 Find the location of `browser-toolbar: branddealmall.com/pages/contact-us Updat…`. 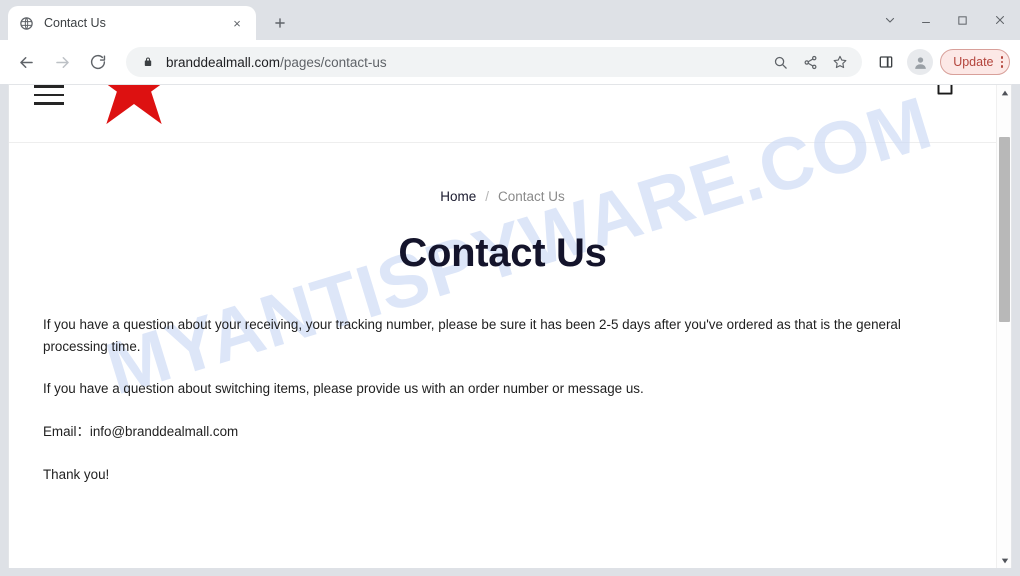

browser-toolbar: branddealmall.com/pages/contact-us Updat… is located at coordinates (510, 62).